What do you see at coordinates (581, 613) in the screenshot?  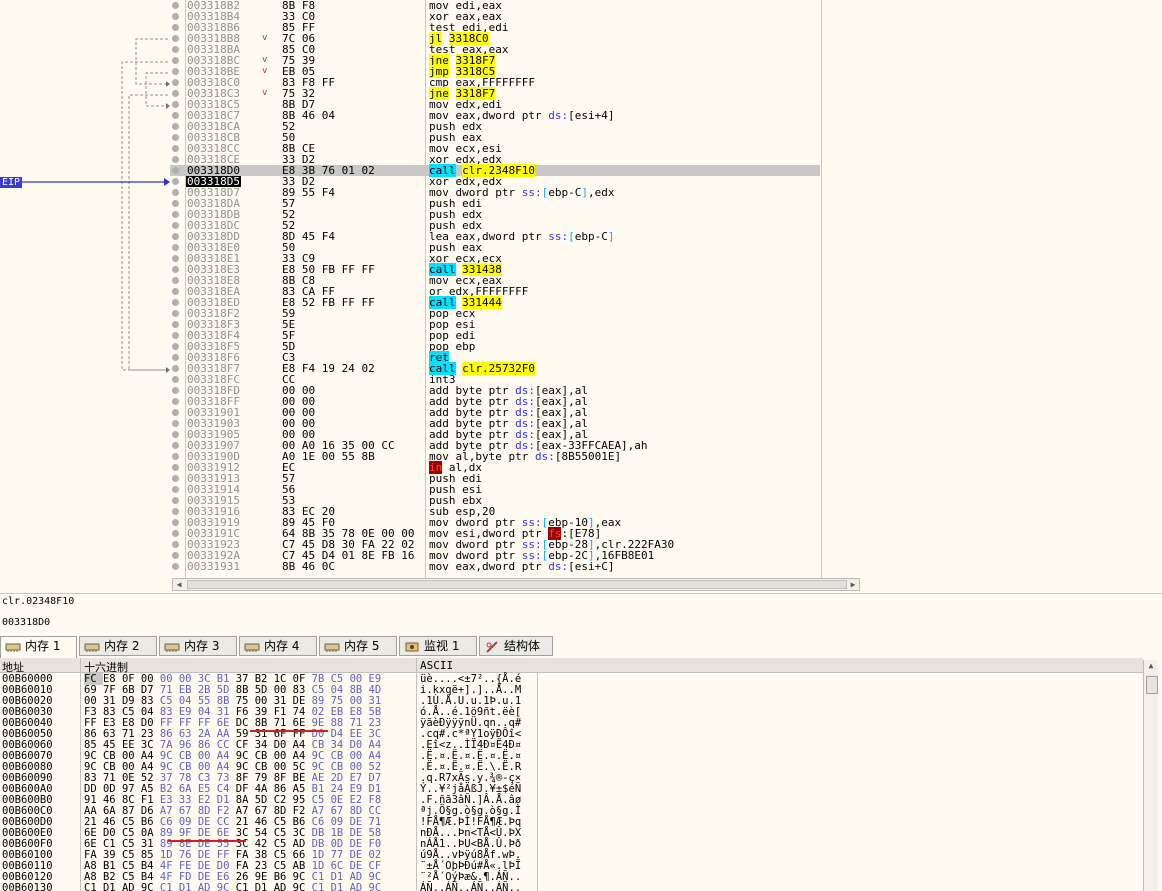 I see `info-pane: clr.02348F10 003318D0` at bounding box center [581, 613].